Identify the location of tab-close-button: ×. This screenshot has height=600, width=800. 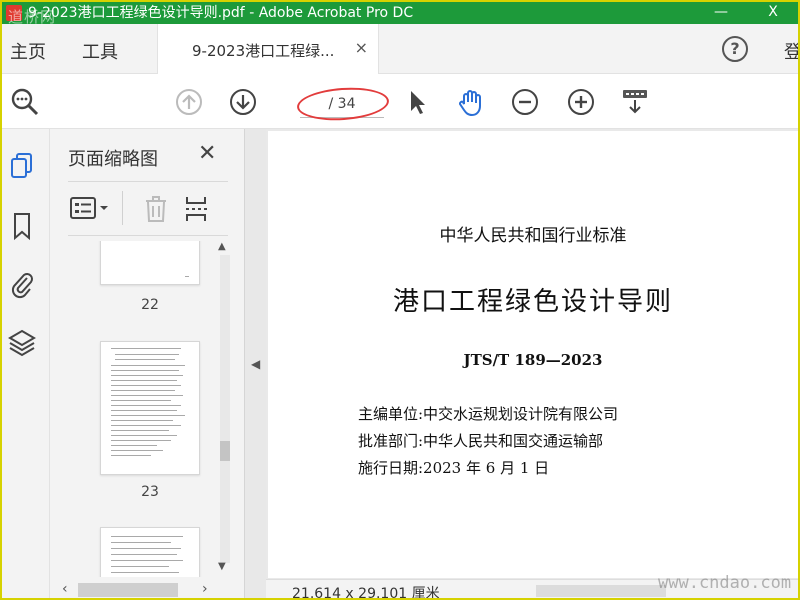
(361, 47).